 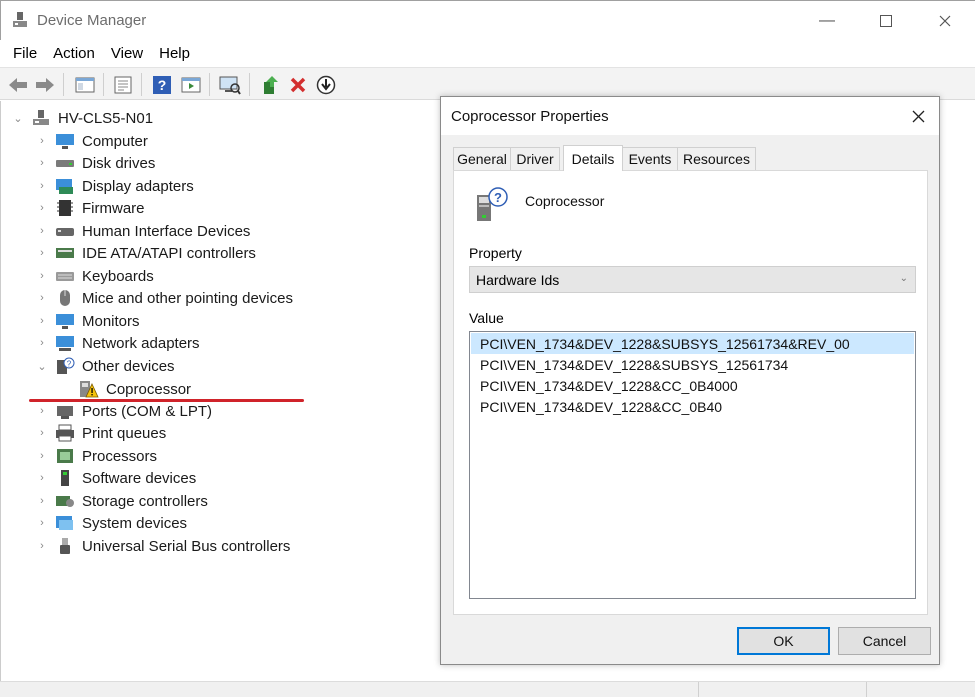 I want to click on list-item: PCI\VEN_1734&DEV_1228&CC_0B40, so click(x=692, y=406).